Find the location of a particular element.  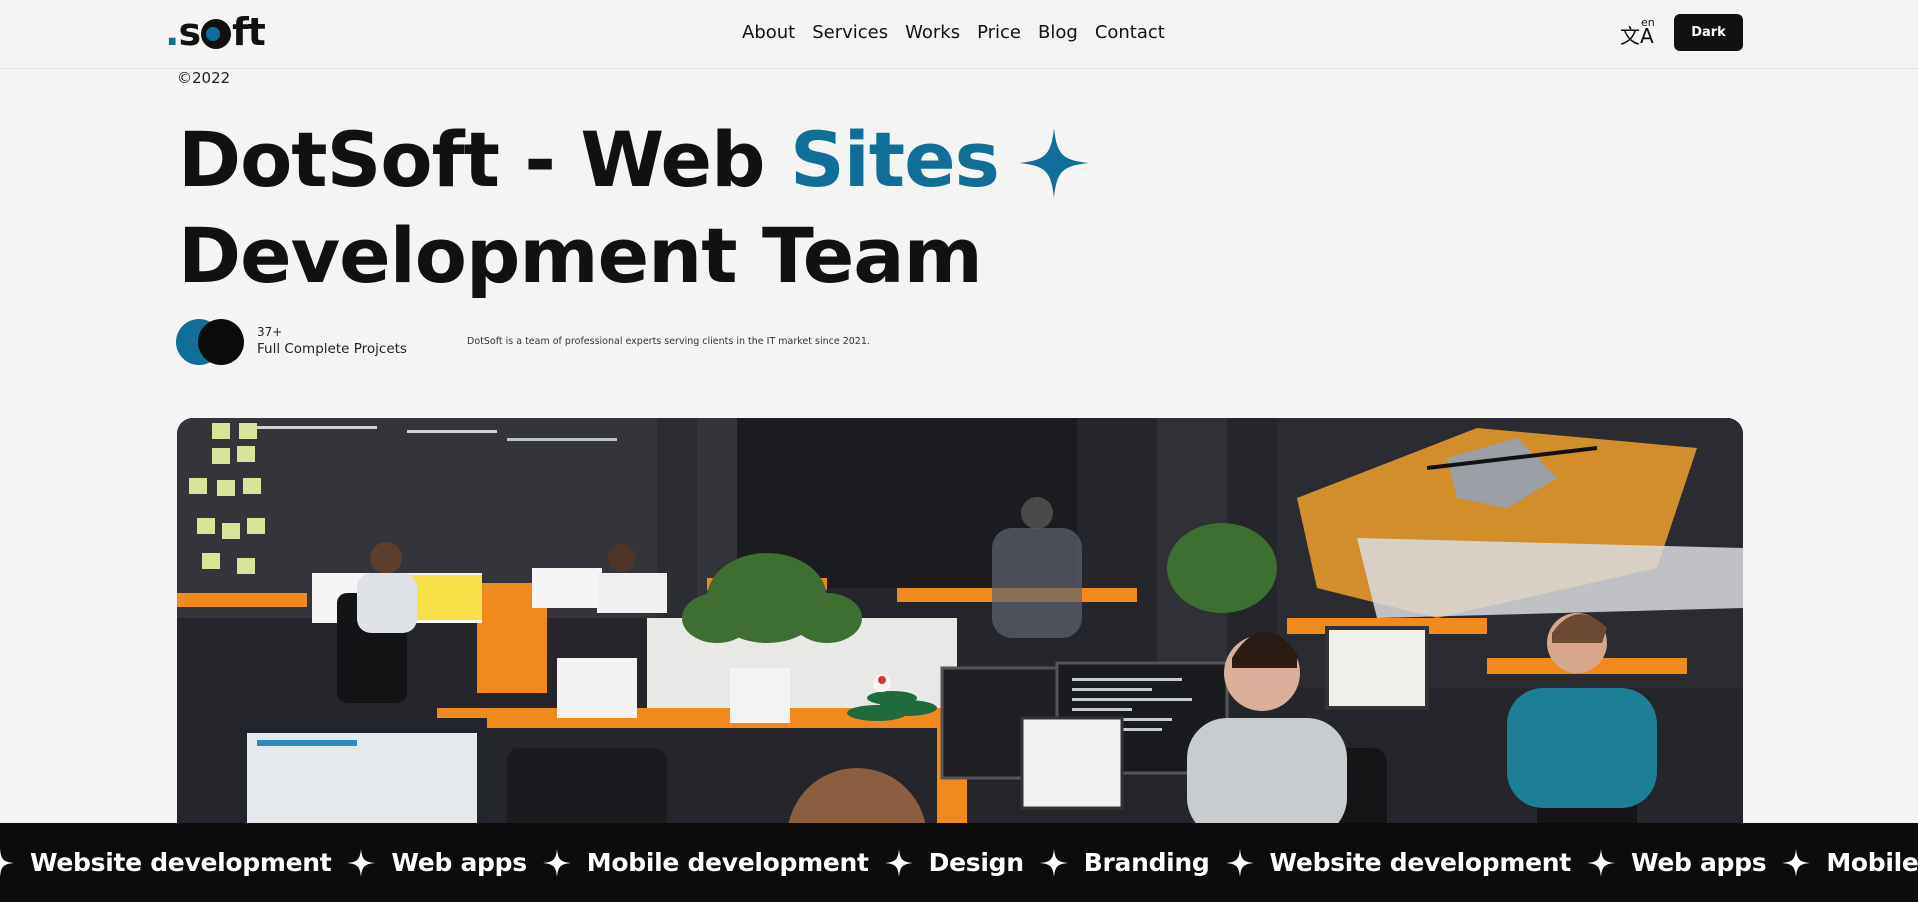

logo-o-mark is located at coordinates (216, 34).